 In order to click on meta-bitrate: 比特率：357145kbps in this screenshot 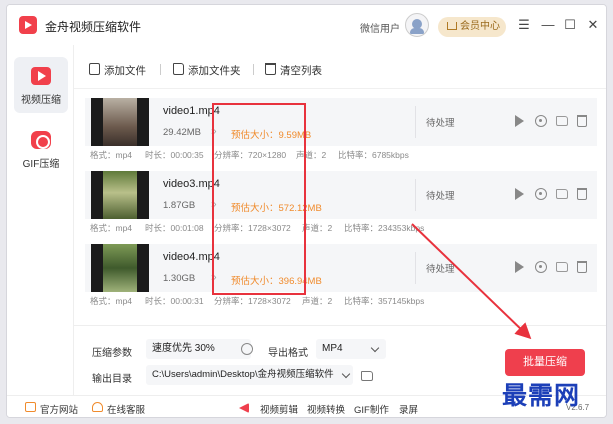, I will do `click(384, 301)`.